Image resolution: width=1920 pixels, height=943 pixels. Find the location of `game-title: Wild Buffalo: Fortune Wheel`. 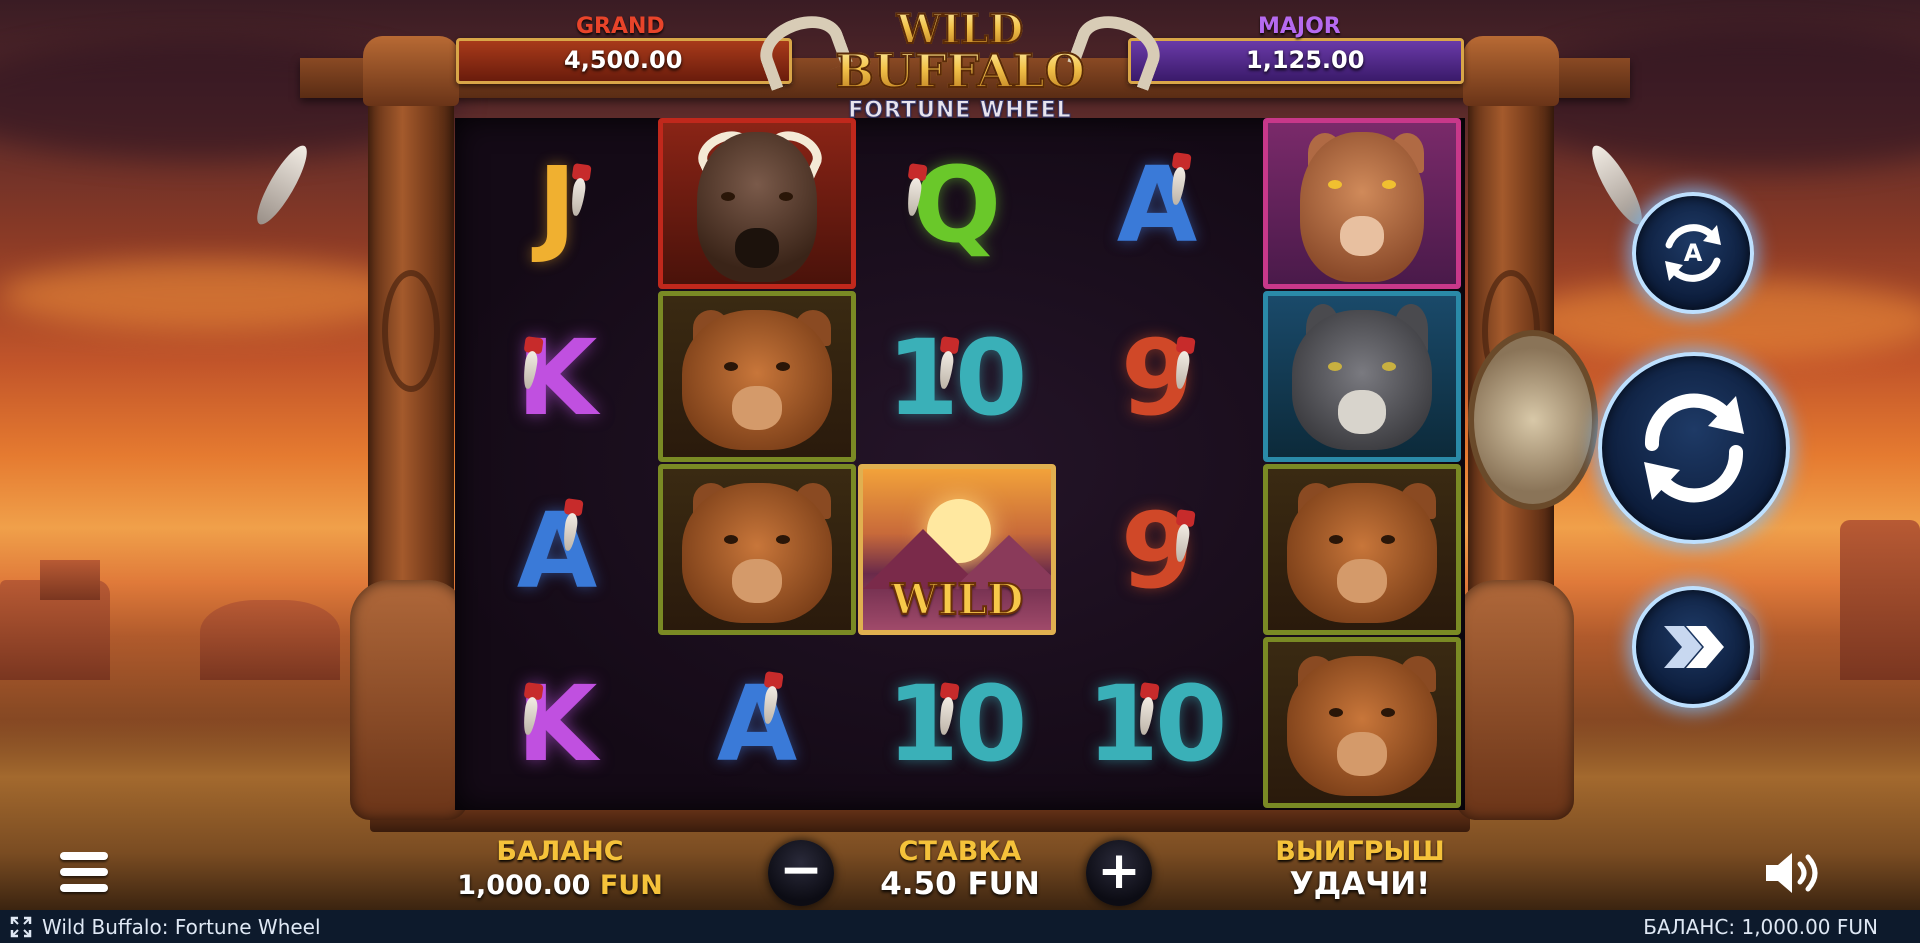

game-title: Wild Buffalo: Fortune Wheel is located at coordinates (181, 926).